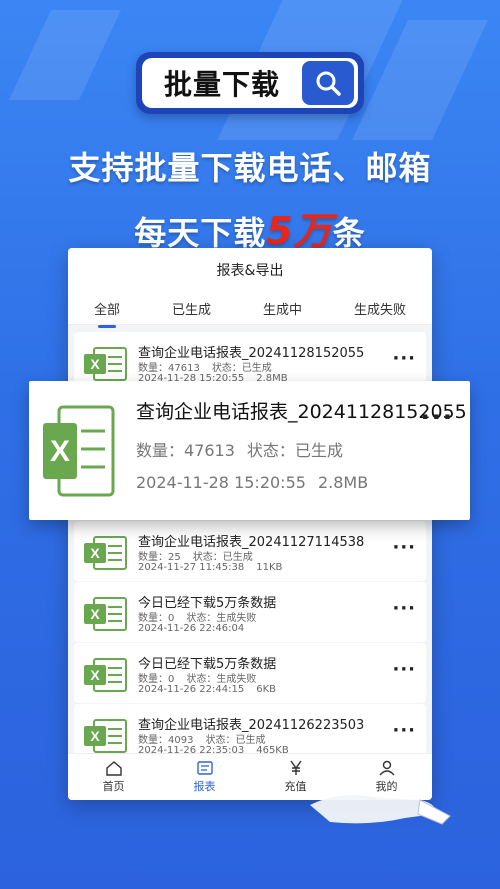  Describe the element at coordinates (191, 308) in the screenshot. I see `tab-generated: 已生成` at that location.